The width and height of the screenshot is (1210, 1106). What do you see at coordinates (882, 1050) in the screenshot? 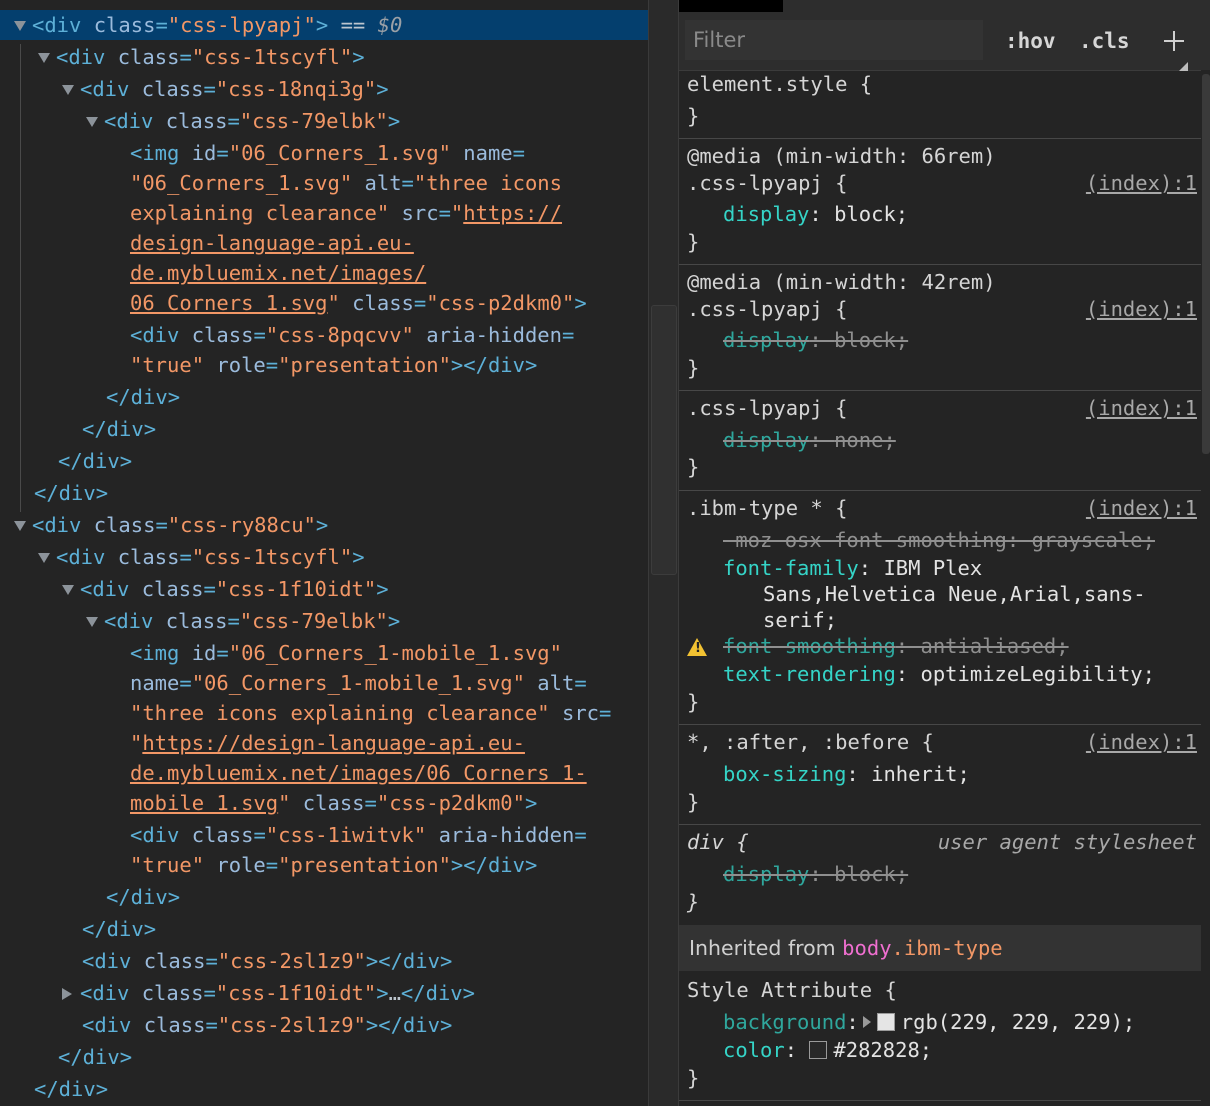
I see `css-value: #282828;` at bounding box center [882, 1050].